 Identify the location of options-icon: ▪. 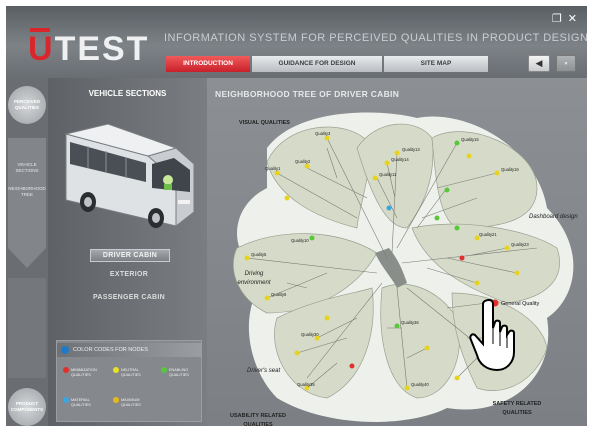
(566, 63).